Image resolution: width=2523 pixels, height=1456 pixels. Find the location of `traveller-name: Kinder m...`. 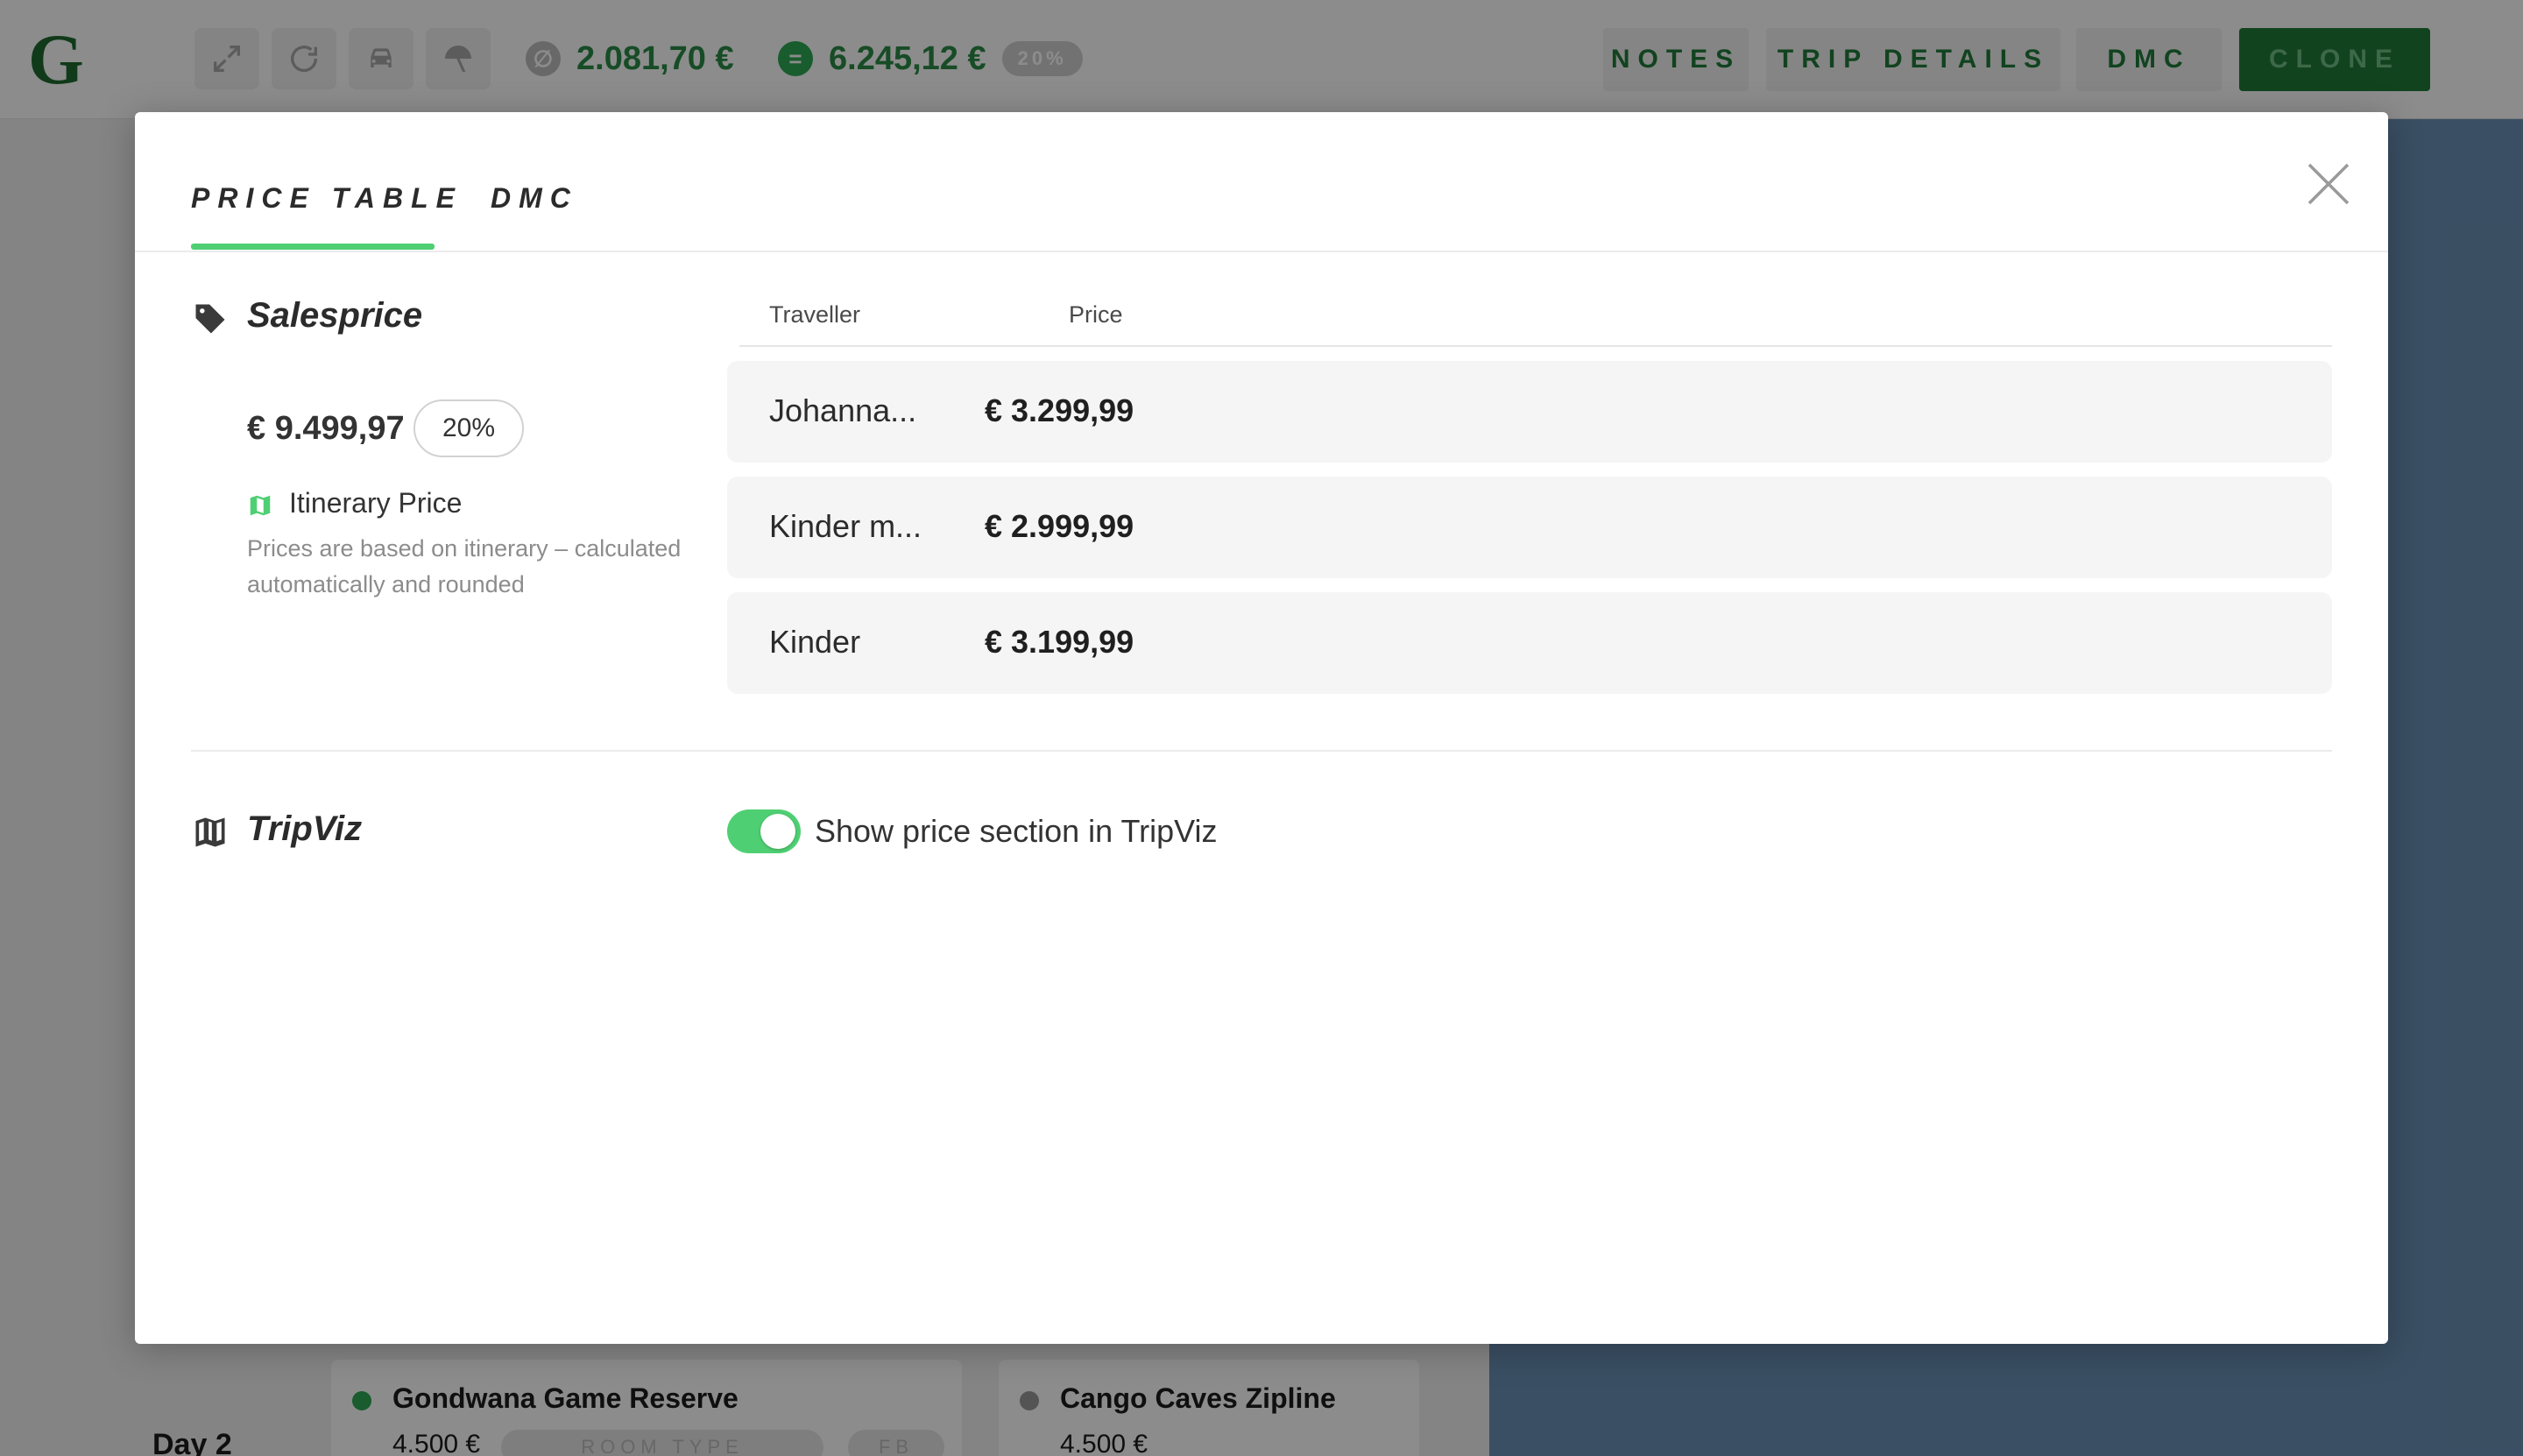

traveller-name: Kinder m... is located at coordinates (845, 526).